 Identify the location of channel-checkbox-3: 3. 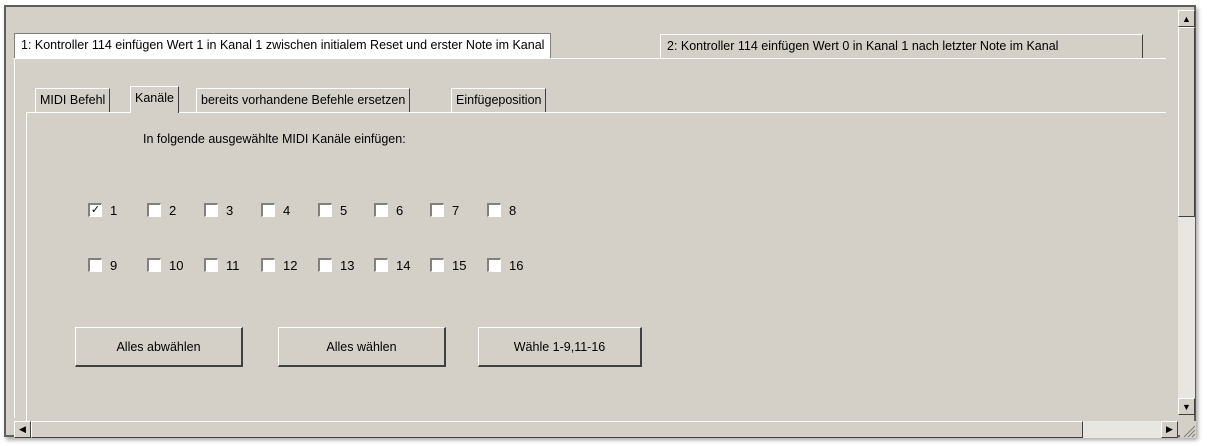
(218, 210).